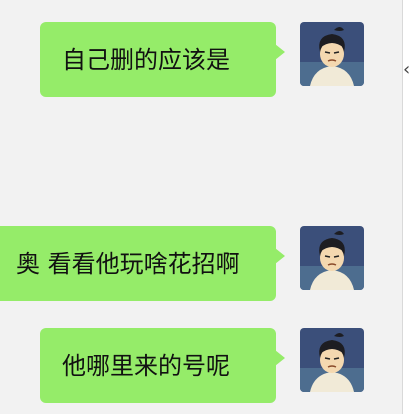  Describe the element at coordinates (407, 70) in the screenshot. I see `chevron-left-icon: ‹` at that location.